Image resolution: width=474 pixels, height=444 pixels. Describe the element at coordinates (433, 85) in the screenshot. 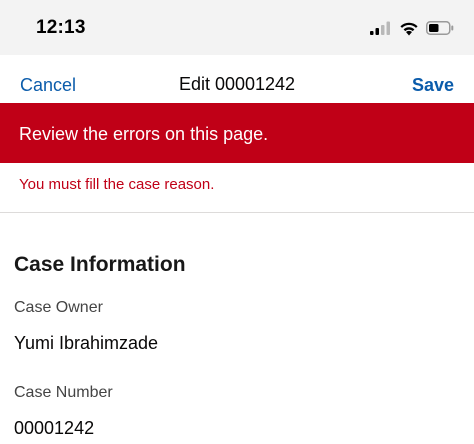

I see `save-button: Save` at that location.